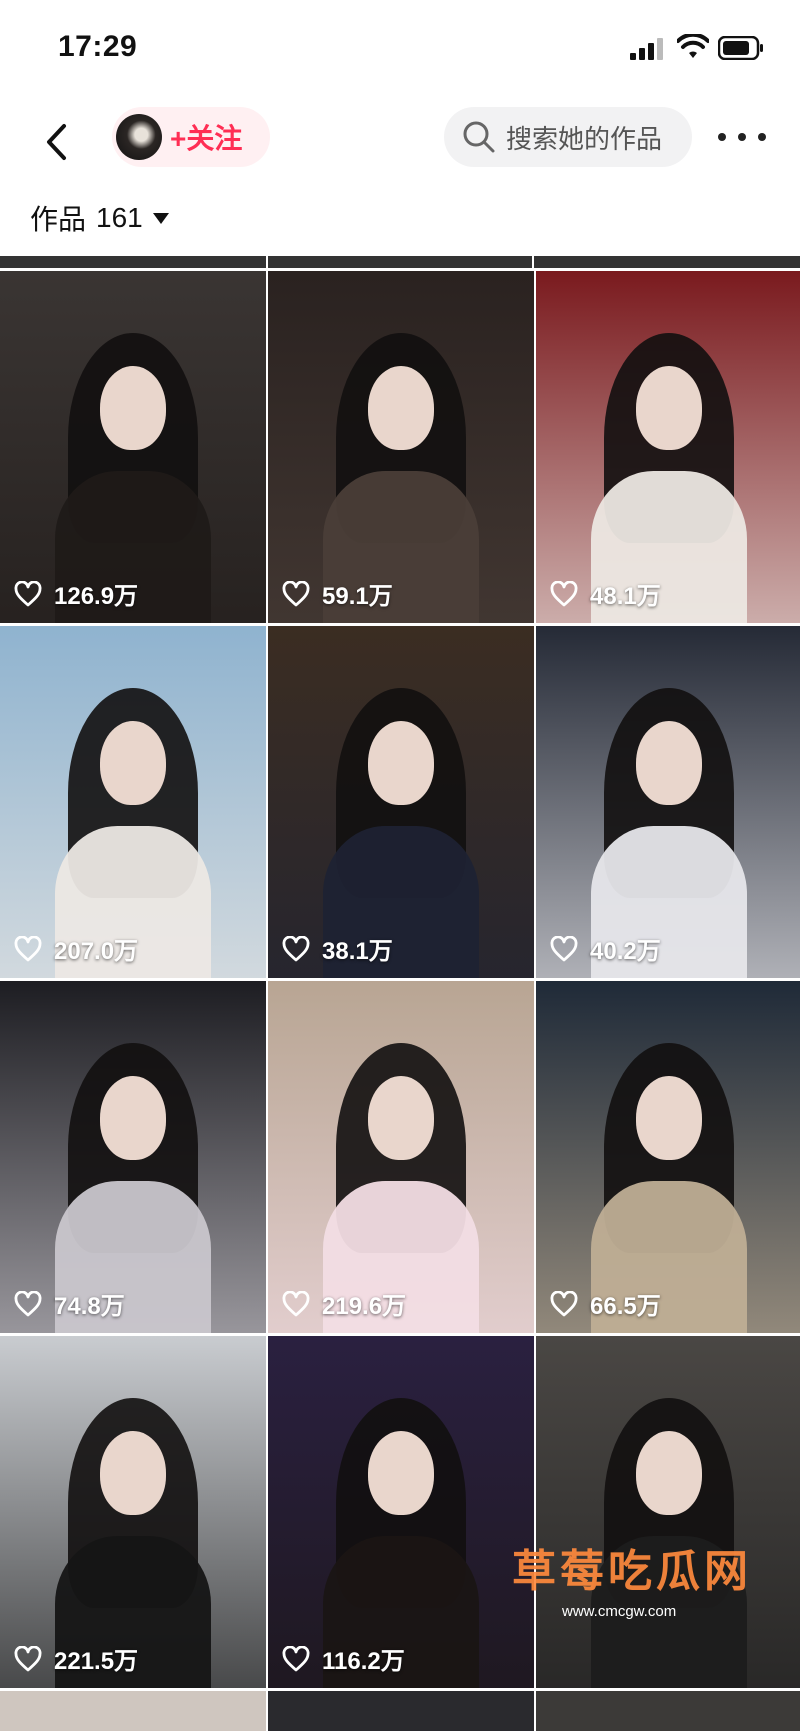 The height and width of the screenshot is (1731, 800). What do you see at coordinates (363, 1661) in the screenshot?
I see `like-count-value: 116.2万` at bounding box center [363, 1661].